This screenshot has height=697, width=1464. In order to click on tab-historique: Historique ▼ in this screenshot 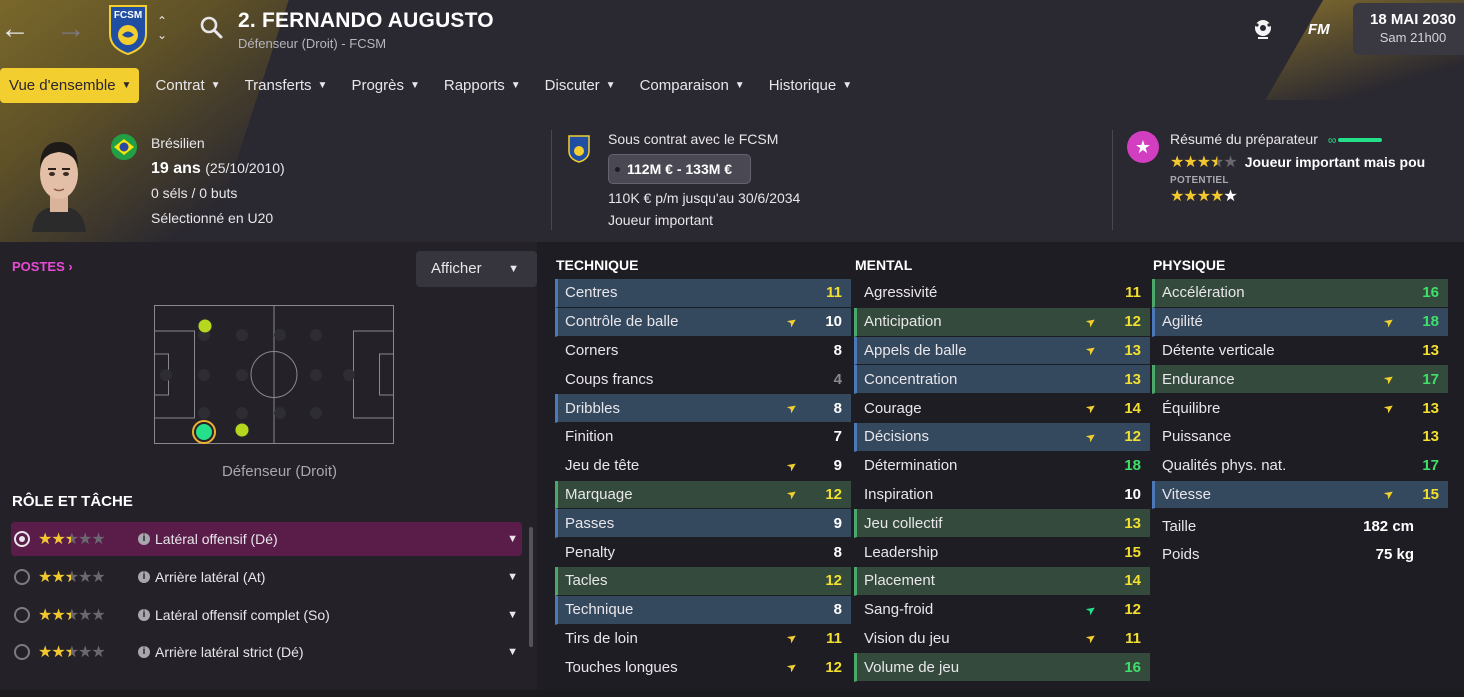, I will do `click(810, 85)`.